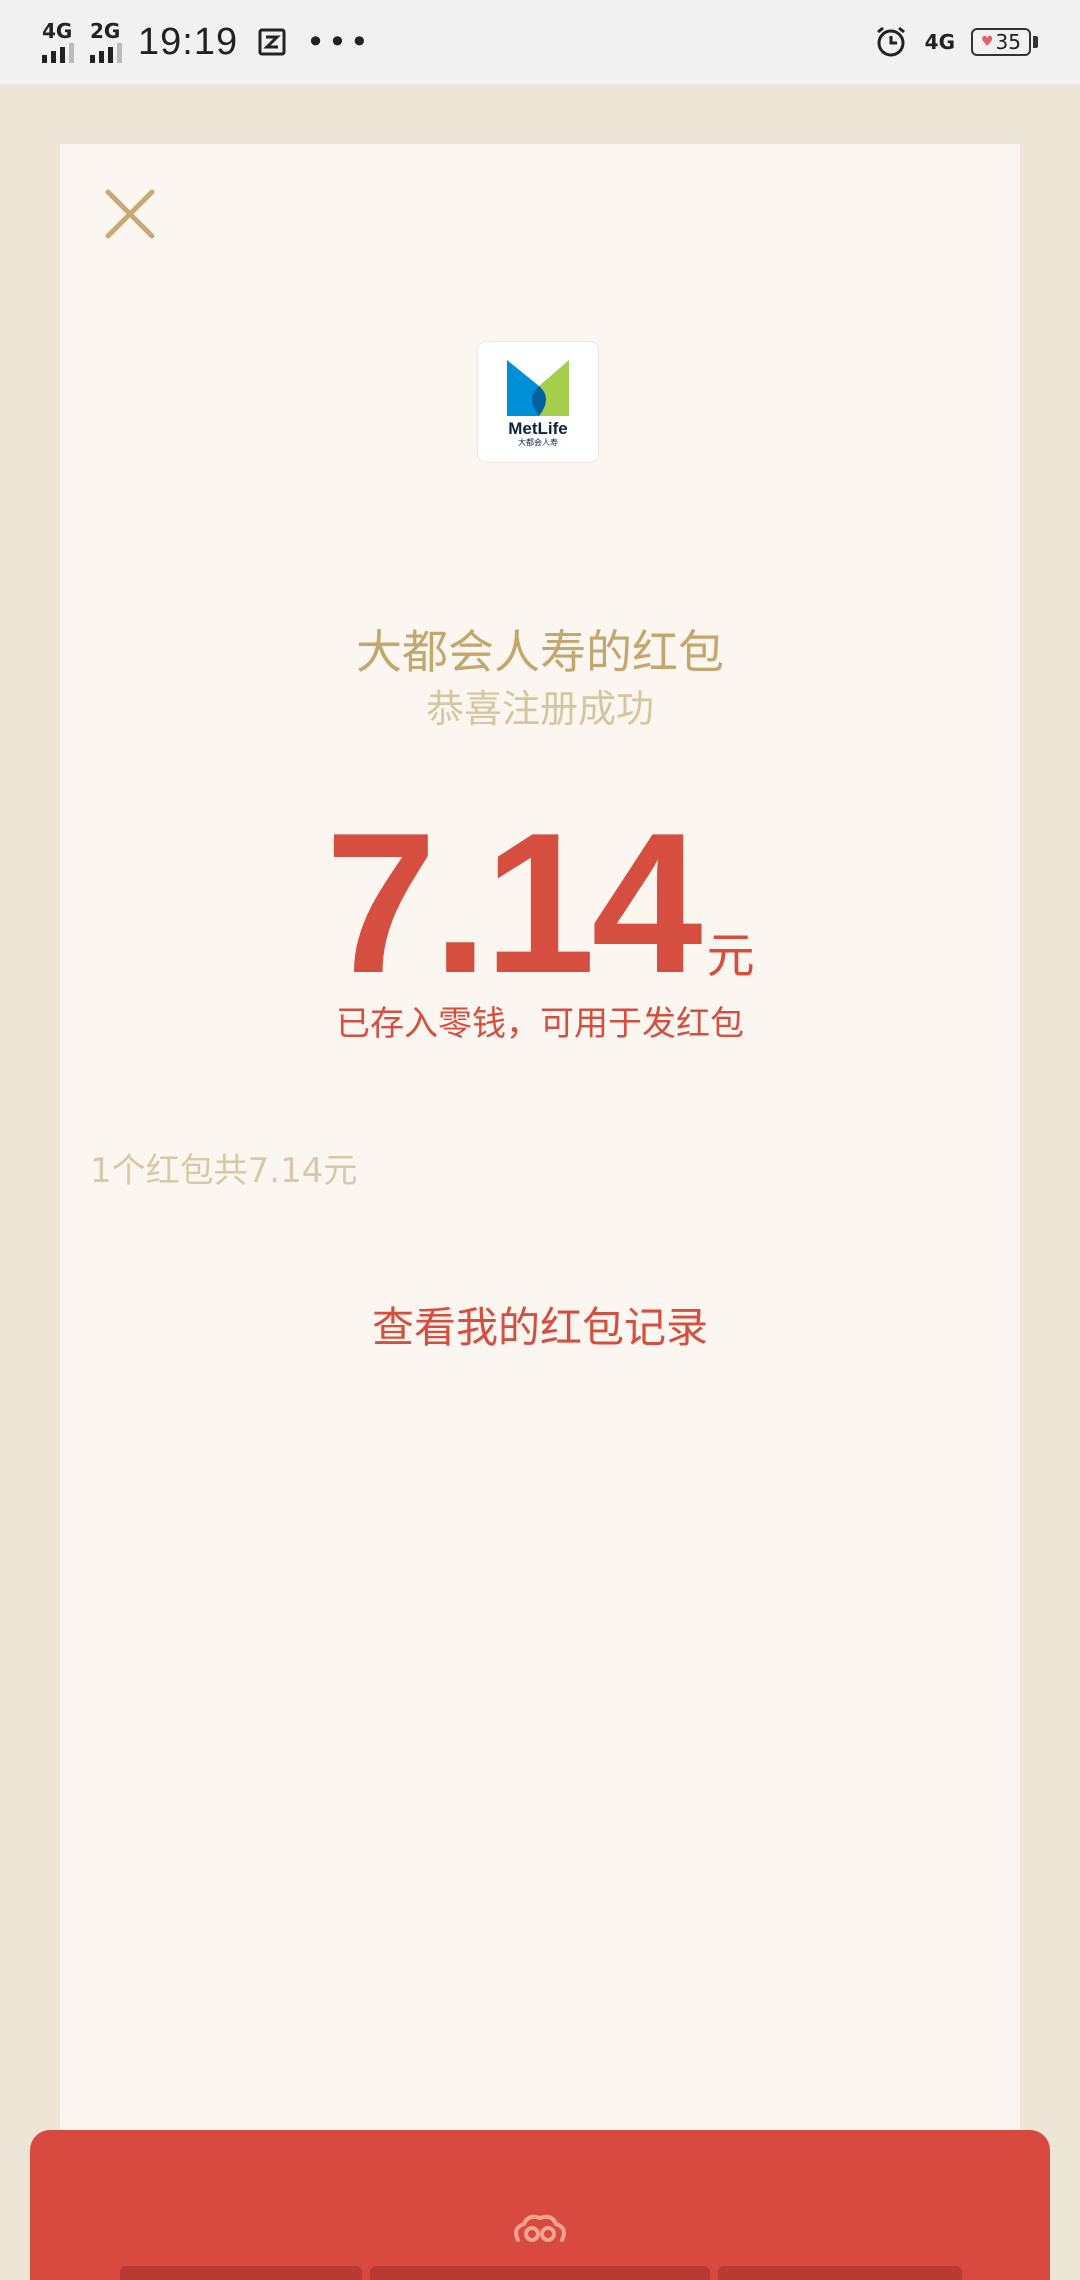  Describe the element at coordinates (891, 42) in the screenshot. I see `alarm-icon` at that location.